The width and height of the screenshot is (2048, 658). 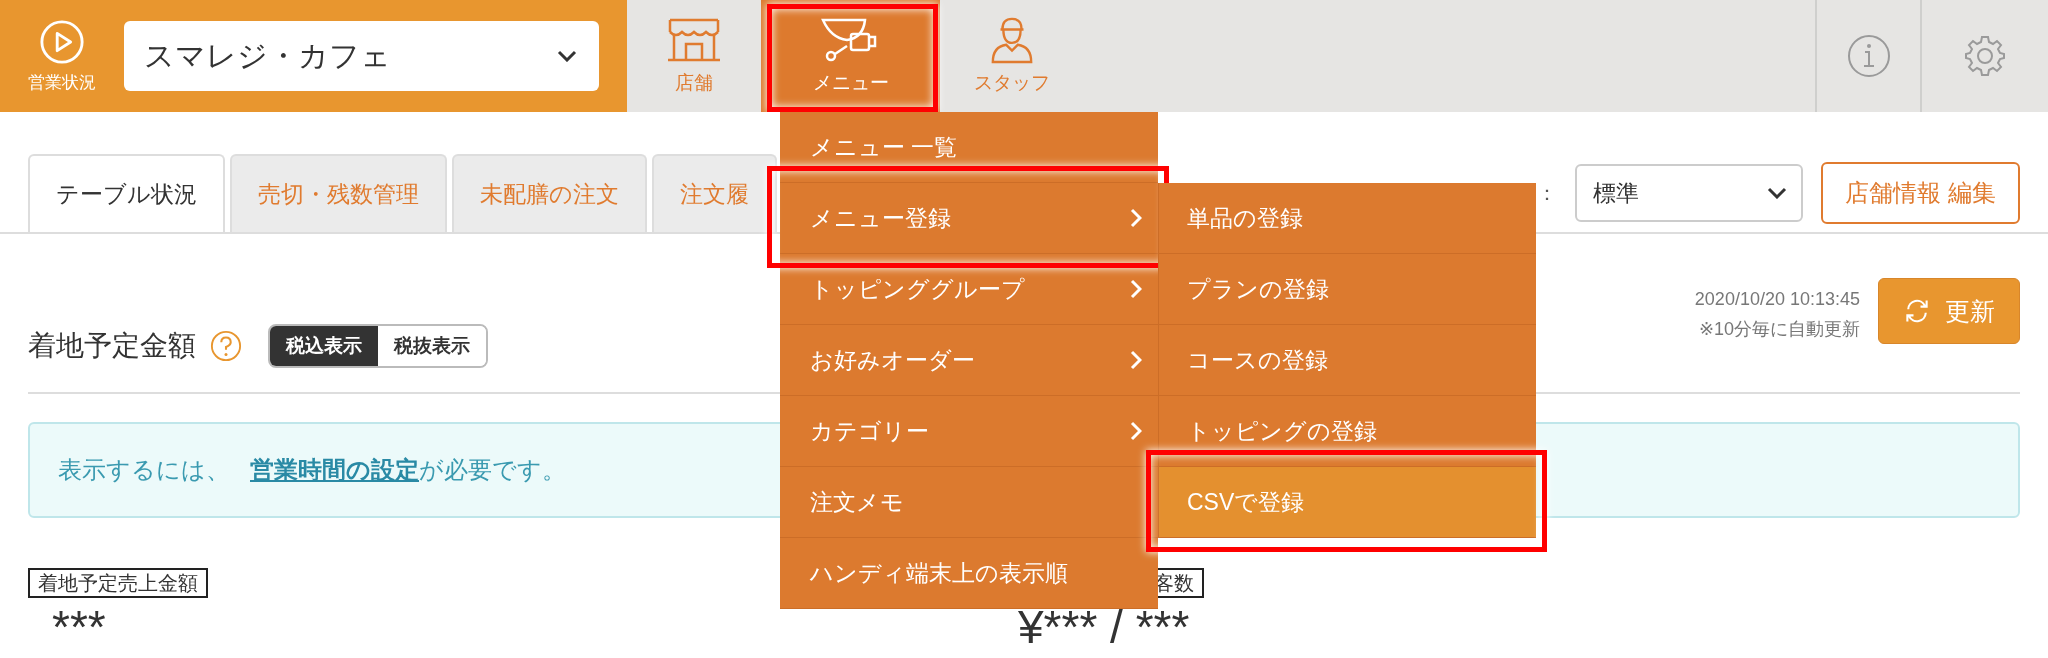 What do you see at coordinates (1868, 56) in the screenshot?
I see `info-icon` at bounding box center [1868, 56].